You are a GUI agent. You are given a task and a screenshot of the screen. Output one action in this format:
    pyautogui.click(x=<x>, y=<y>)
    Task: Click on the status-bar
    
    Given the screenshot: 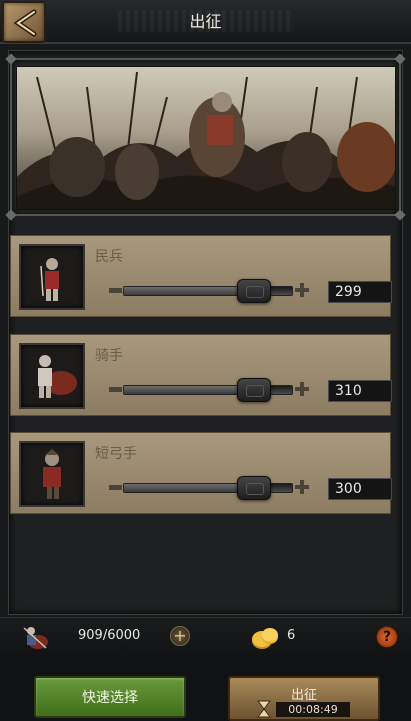 What is the action you would take?
    pyautogui.click(x=205, y=637)
    